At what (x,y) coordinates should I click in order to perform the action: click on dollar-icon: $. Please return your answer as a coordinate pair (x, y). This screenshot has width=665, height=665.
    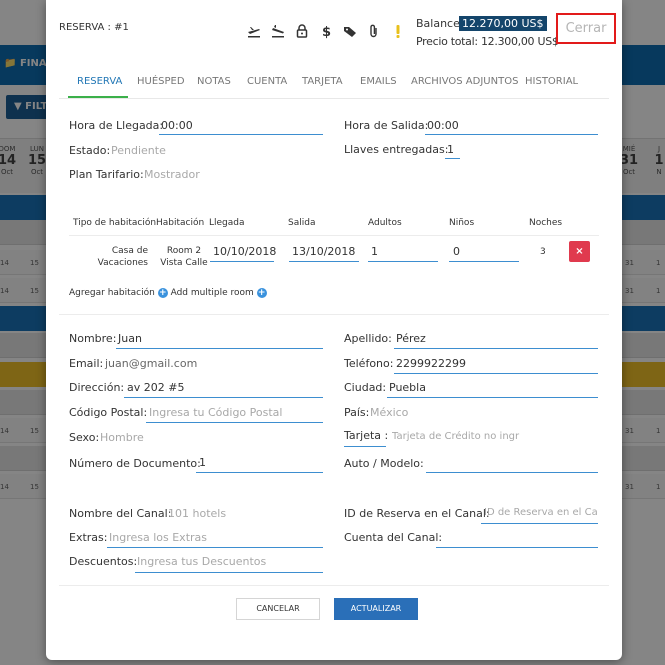
    Looking at the image, I should click on (326, 31).